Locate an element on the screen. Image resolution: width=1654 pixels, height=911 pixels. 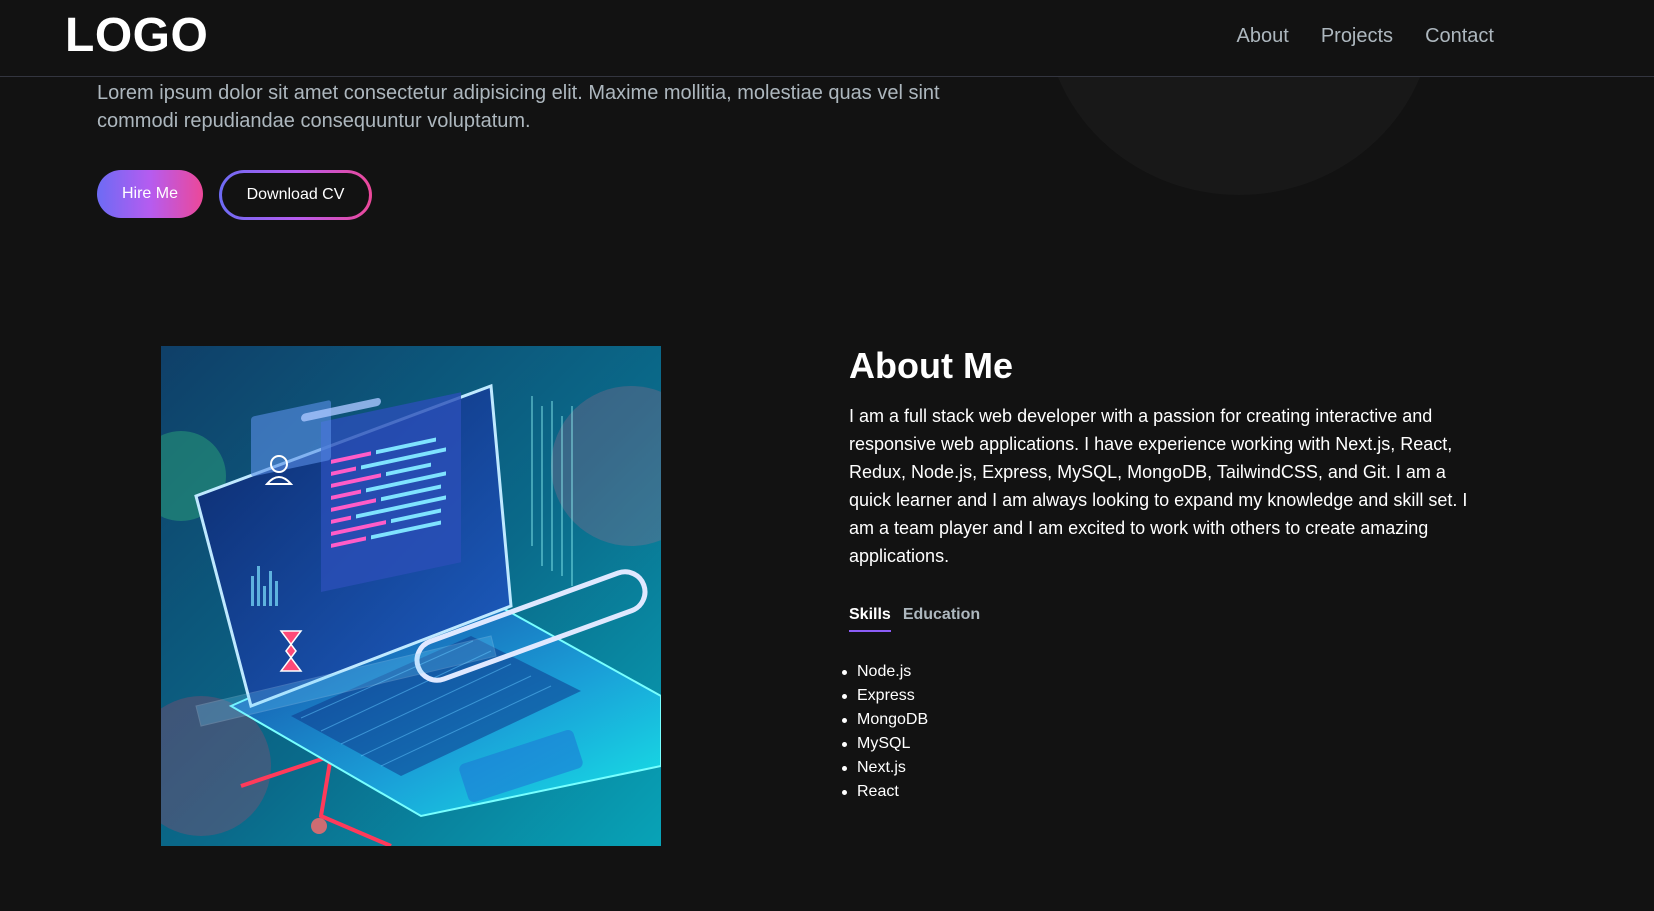
list-item: Node.js is located at coordinates (884, 672).